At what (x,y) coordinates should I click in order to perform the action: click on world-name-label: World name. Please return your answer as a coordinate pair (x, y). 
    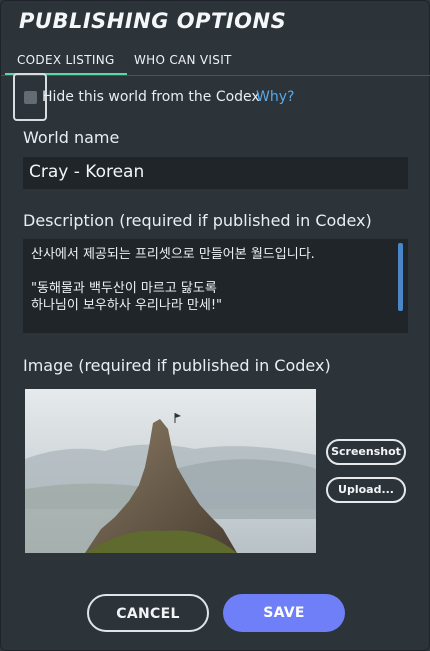
    Looking at the image, I should click on (71, 137).